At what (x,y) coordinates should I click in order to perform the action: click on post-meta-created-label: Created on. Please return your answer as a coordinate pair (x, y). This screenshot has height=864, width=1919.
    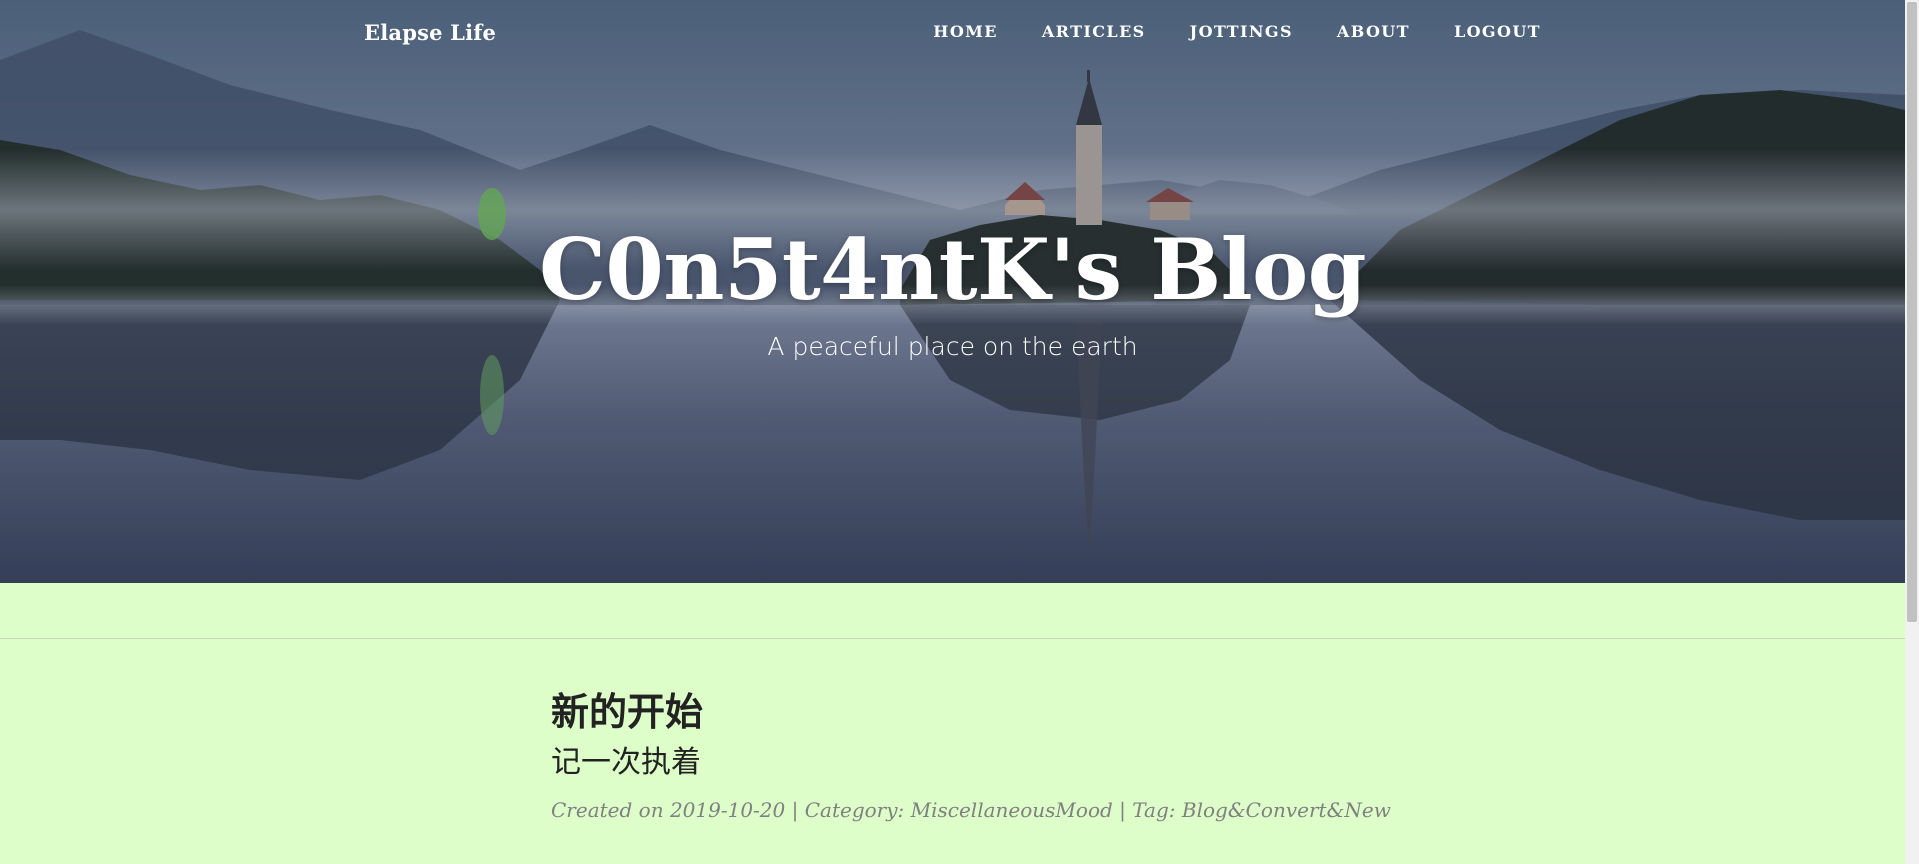
    Looking at the image, I should click on (607, 810).